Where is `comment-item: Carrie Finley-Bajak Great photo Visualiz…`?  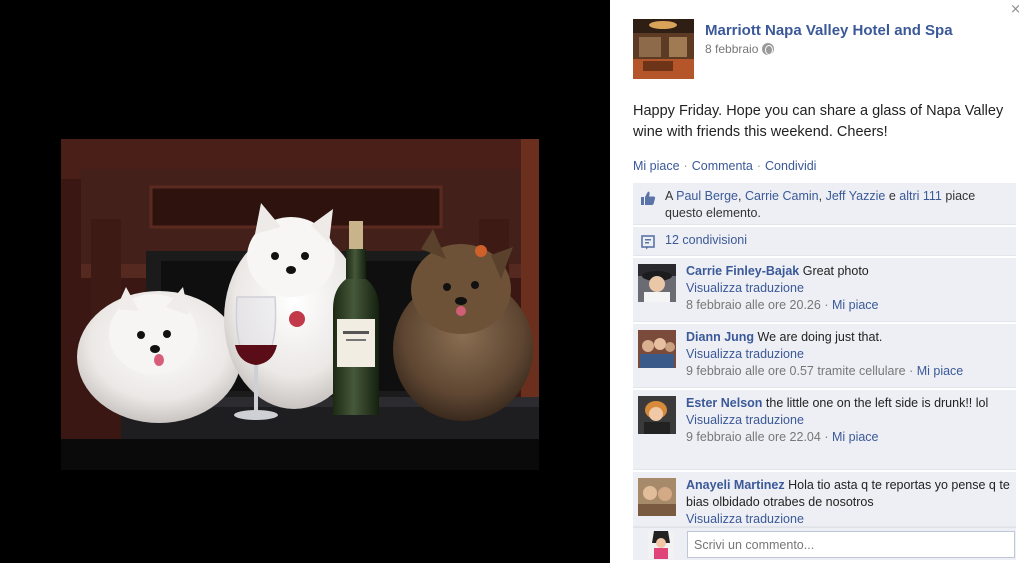
comment-item: Carrie Finley-Bajak Great photo Visualiz… is located at coordinates (824, 290).